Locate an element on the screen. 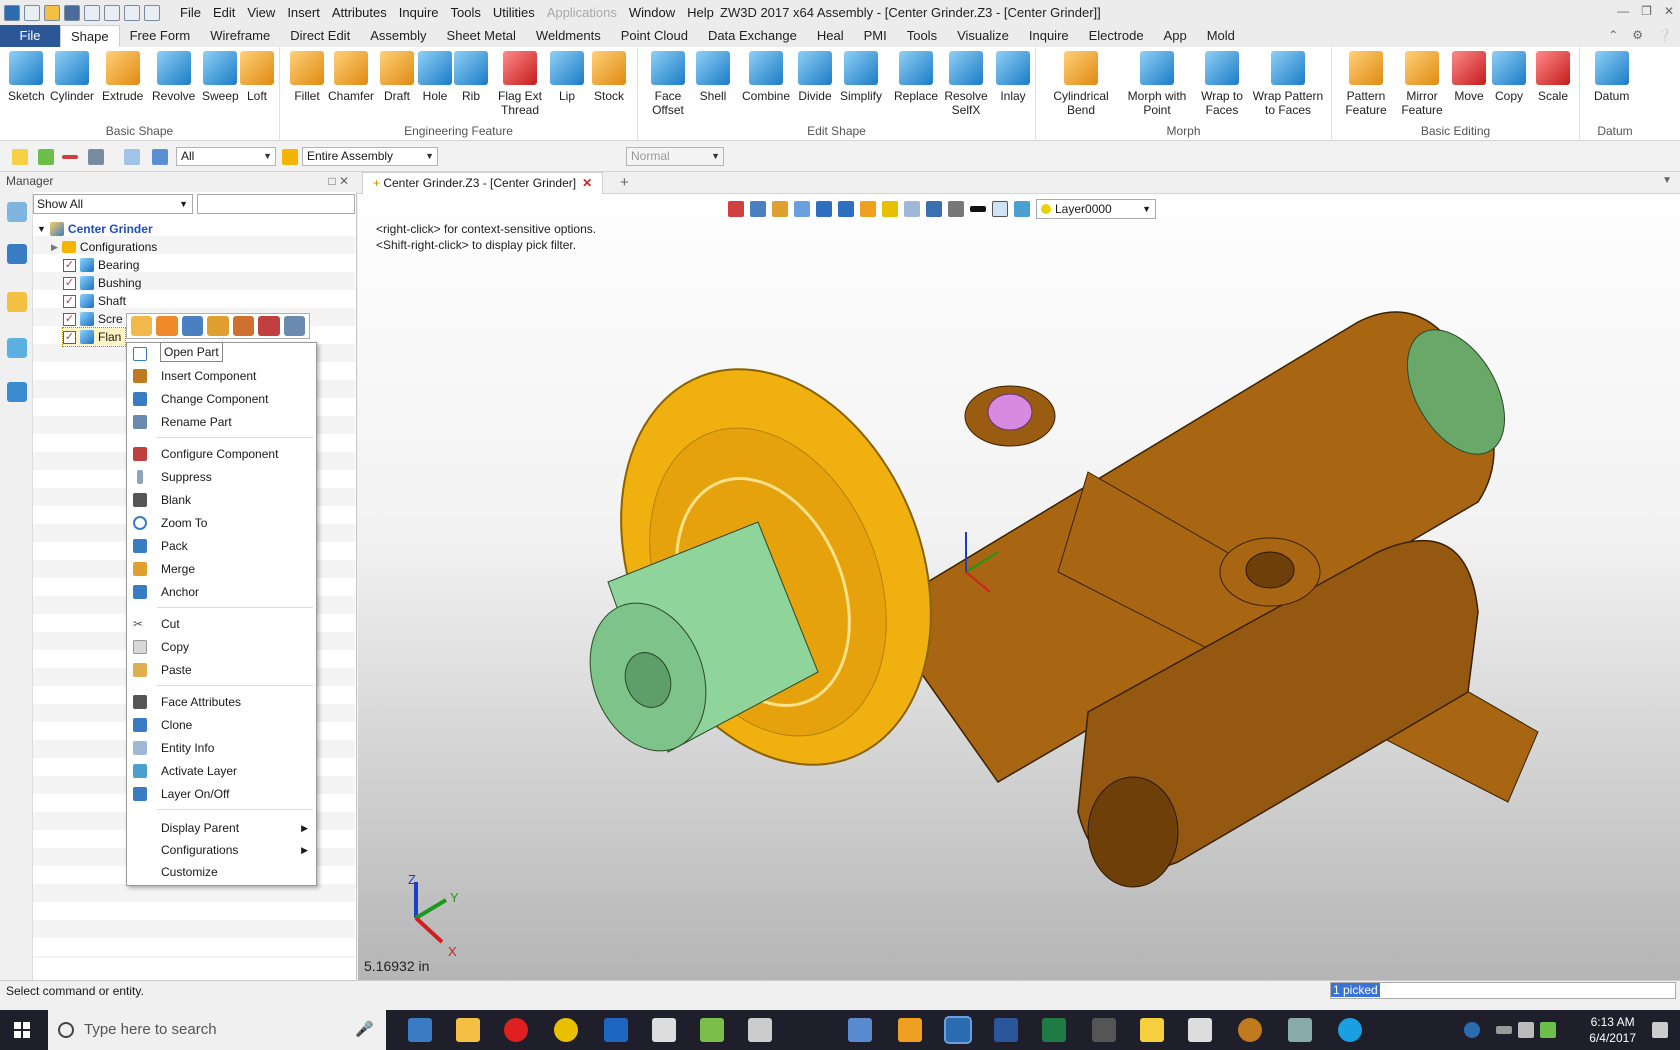 The width and height of the screenshot is (1680, 1050). loft-button: Loft is located at coordinates (257, 77).